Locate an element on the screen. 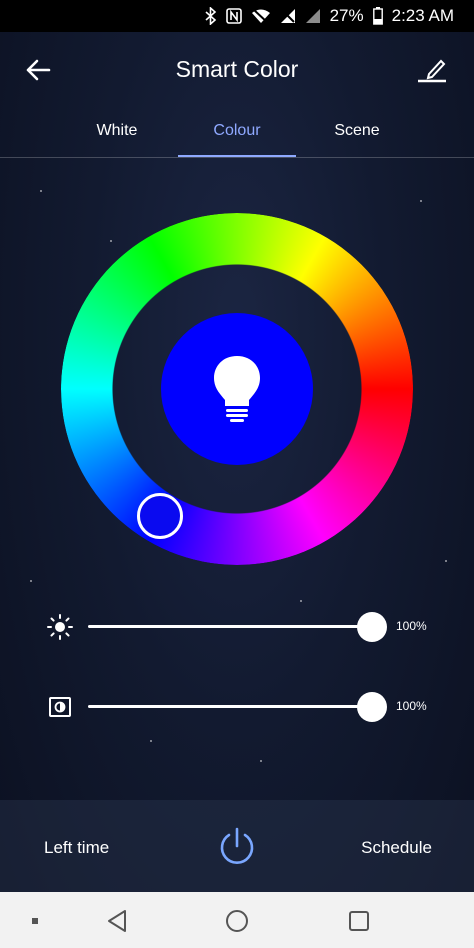 The width and height of the screenshot is (474, 948). tab-bar: White Colour Scene is located at coordinates (237, 134).